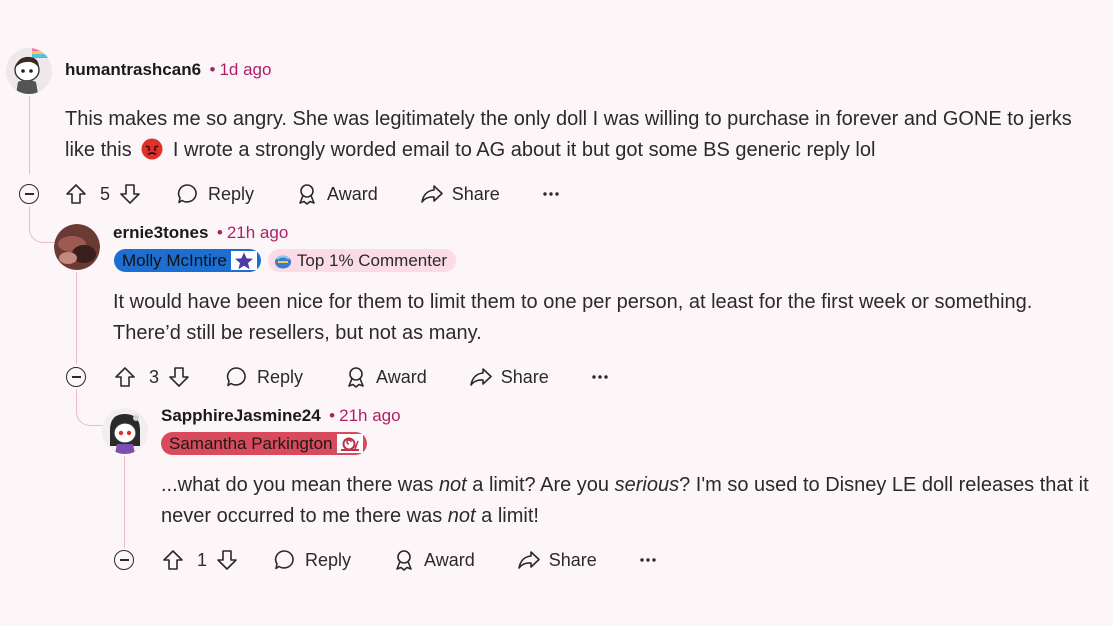  I want to click on comment-actions: 1 Reply Award Share, so click(409, 560).